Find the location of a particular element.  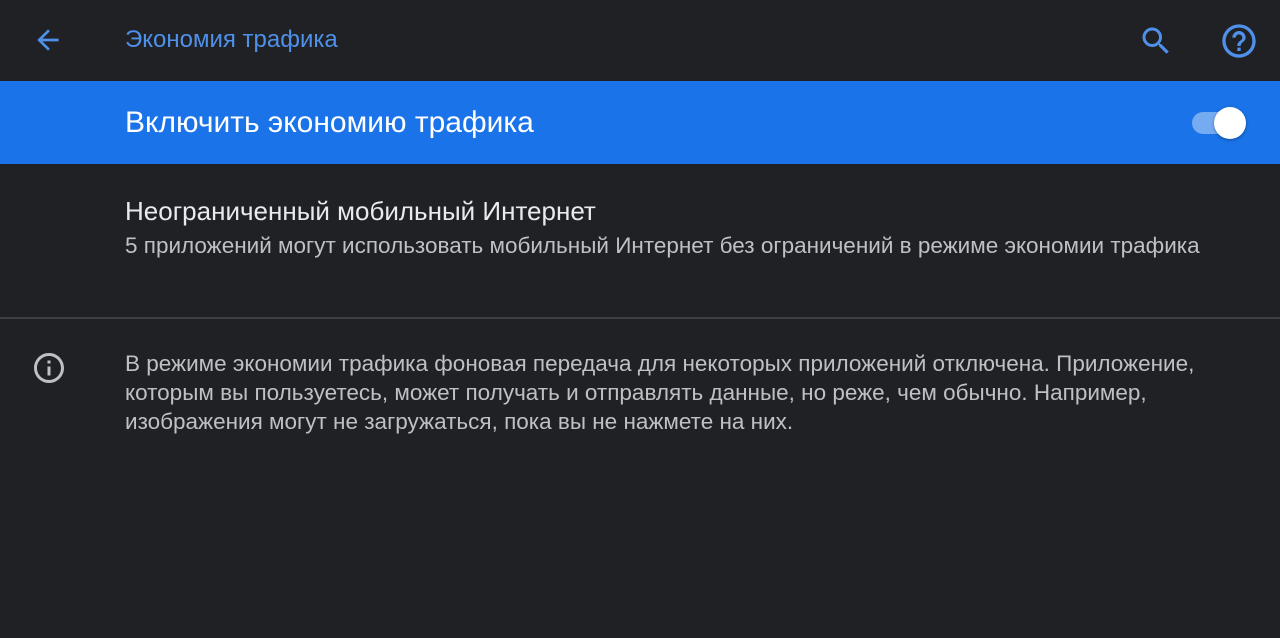

back-button is located at coordinates (48, 40).